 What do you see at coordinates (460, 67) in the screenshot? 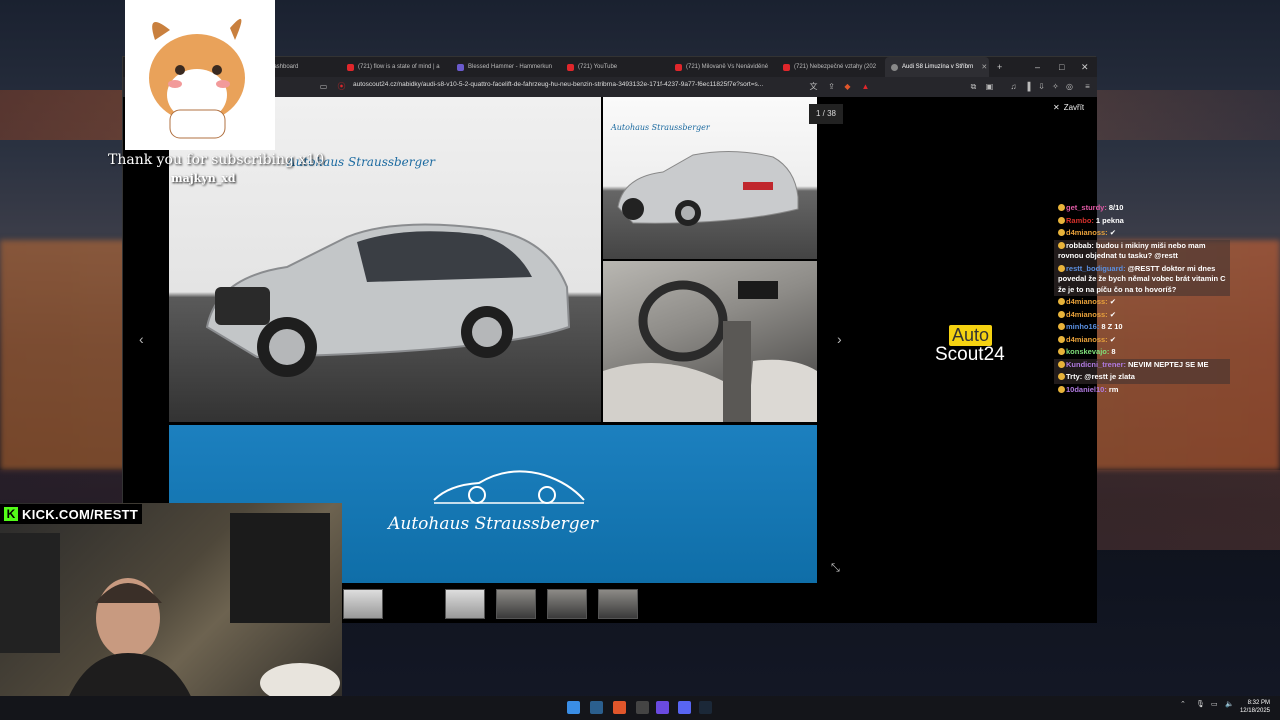
I see `shield-icon` at bounding box center [460, 67].